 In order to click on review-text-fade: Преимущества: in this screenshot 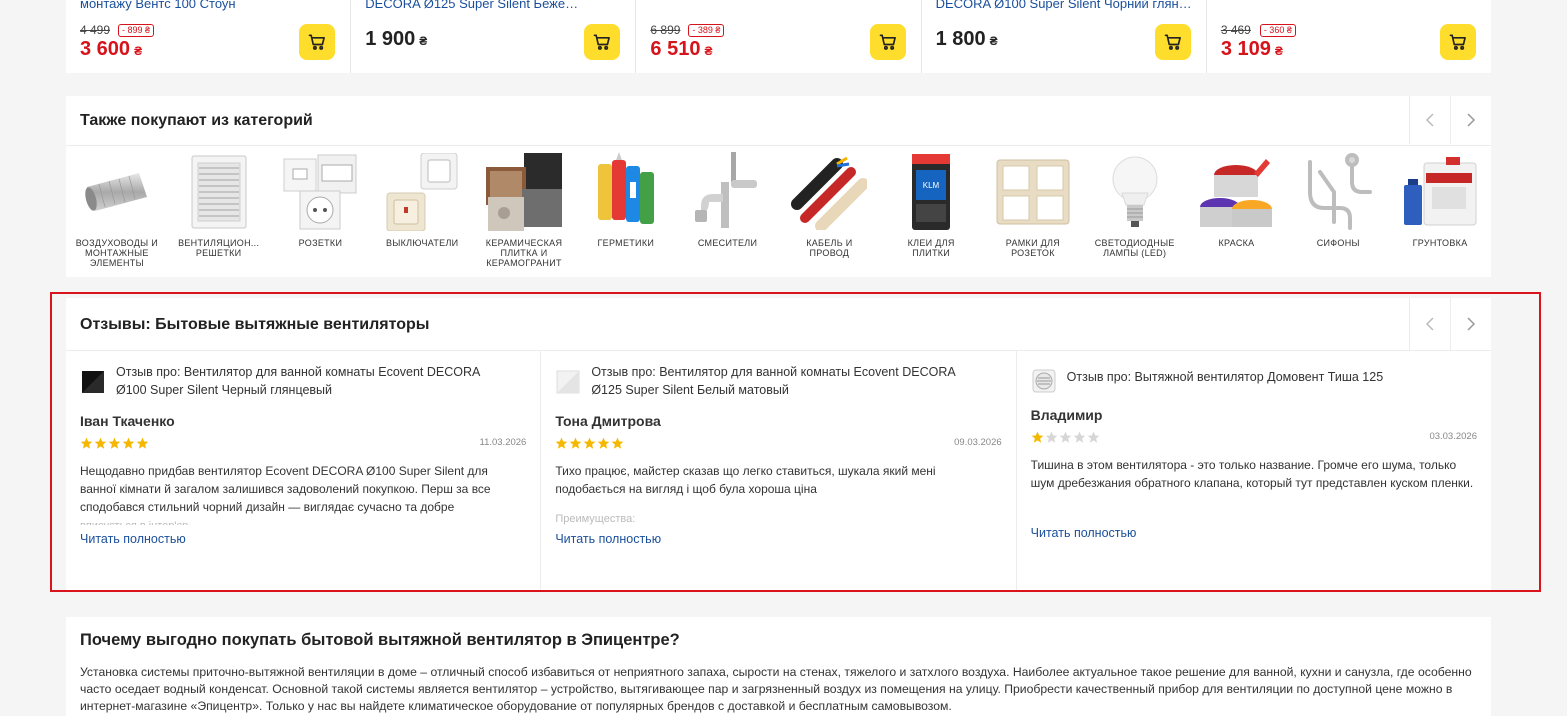, I will do `click(595, 519)`.